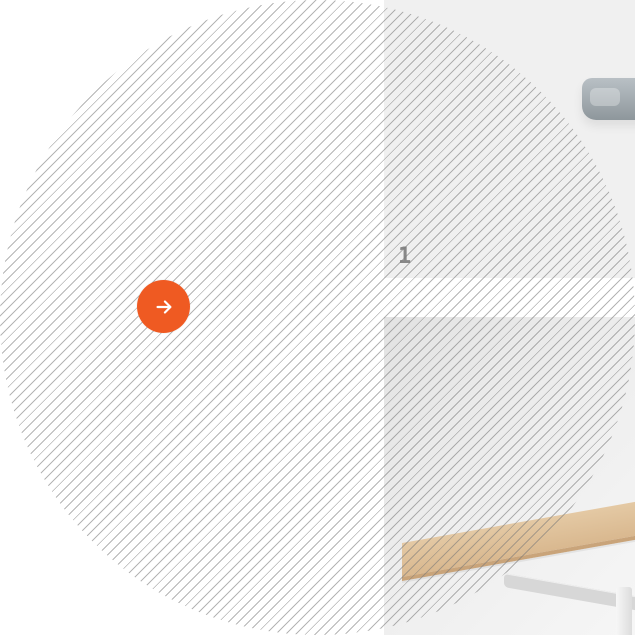 The image size is (635, 635). I want to click on desk-top, so click(518, 536).